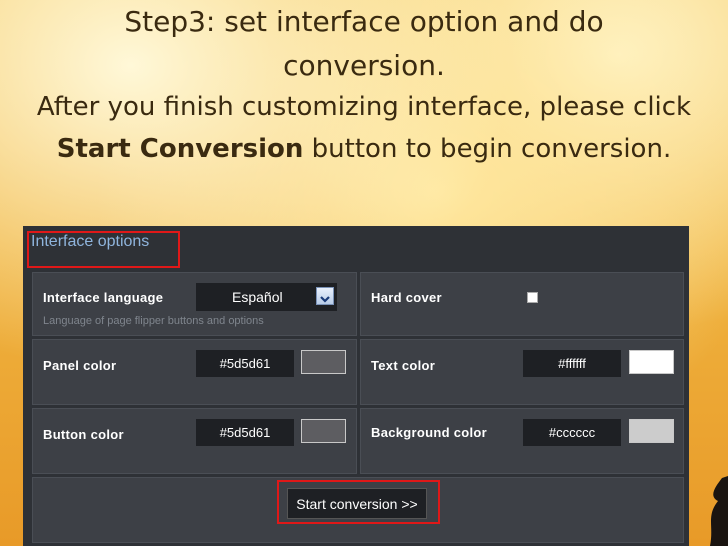  What do you see at coordinates (358, 502) in the screenshot?
I see `start-button-highlight-box` at bounding box center [358, 502].